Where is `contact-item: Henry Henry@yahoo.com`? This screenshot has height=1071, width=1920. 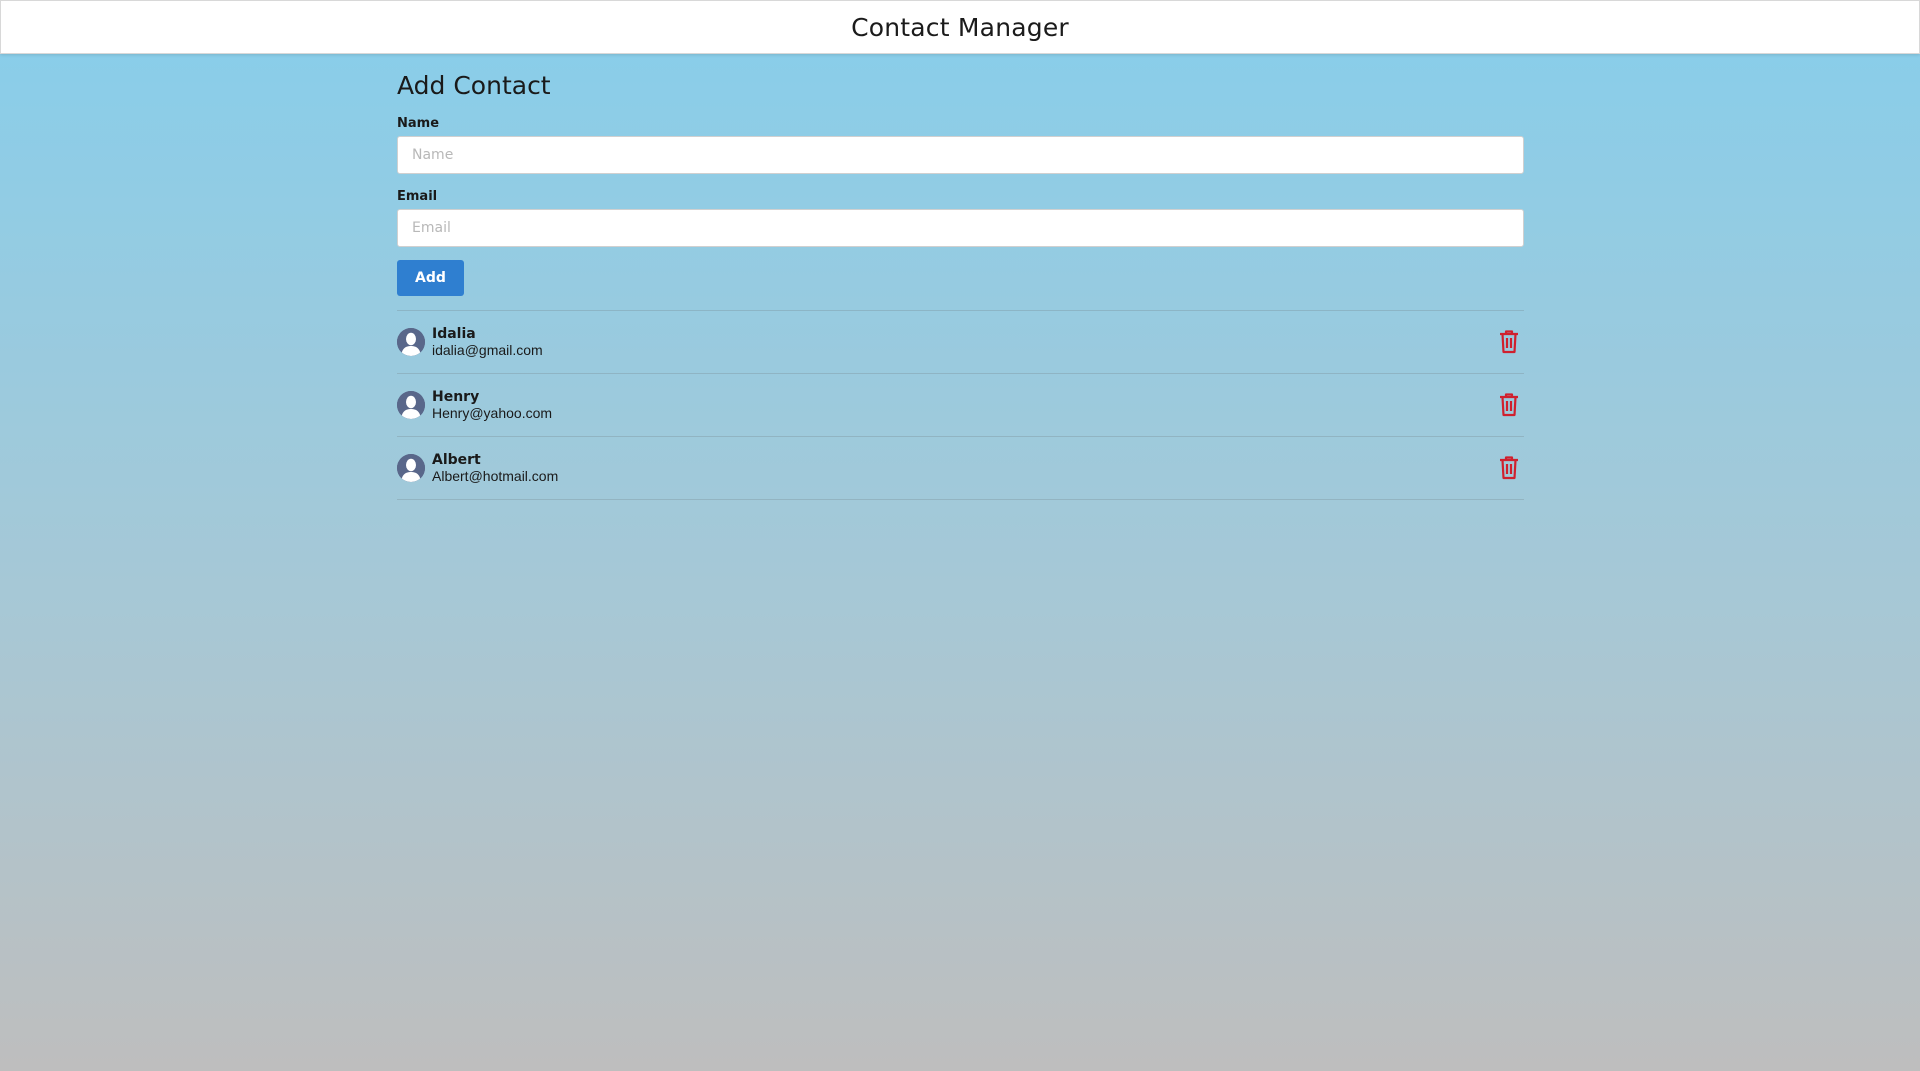
contact-item: Henry Henry@yahoo.com is located at coordinates (960, 405).